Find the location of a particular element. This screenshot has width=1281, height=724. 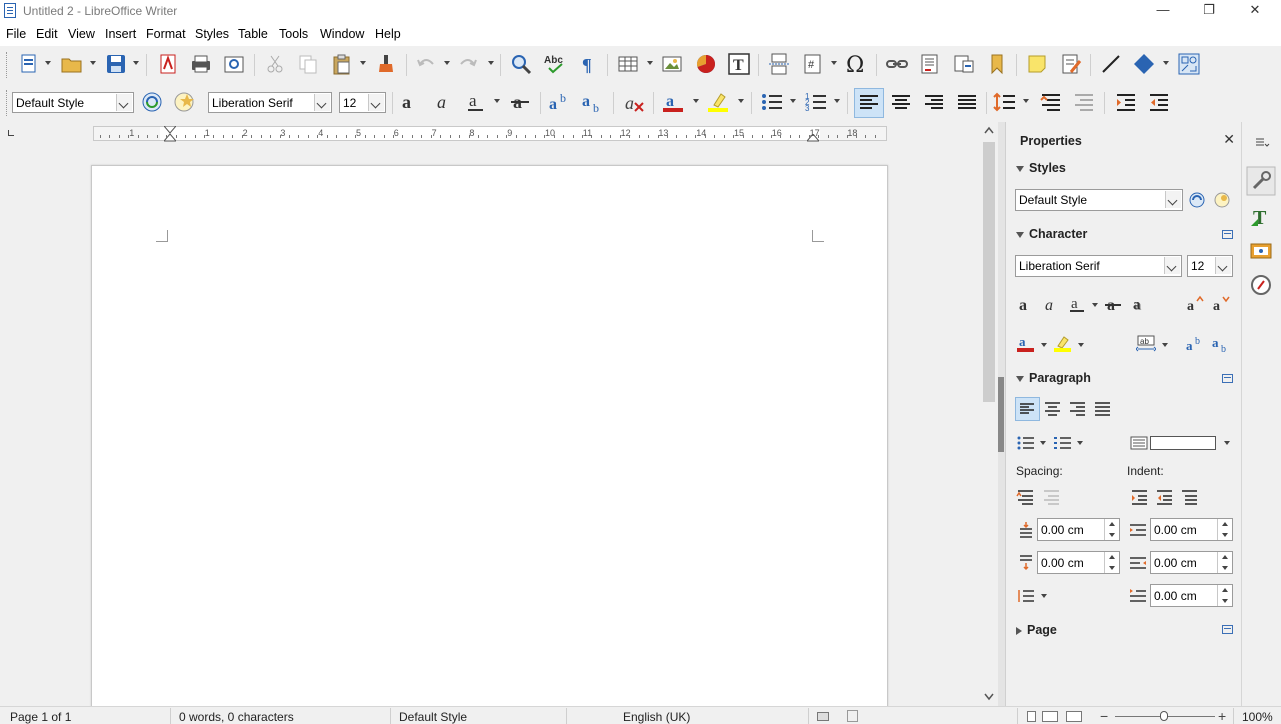

page-style-status: Default Style is located at coordinates (433, 717).